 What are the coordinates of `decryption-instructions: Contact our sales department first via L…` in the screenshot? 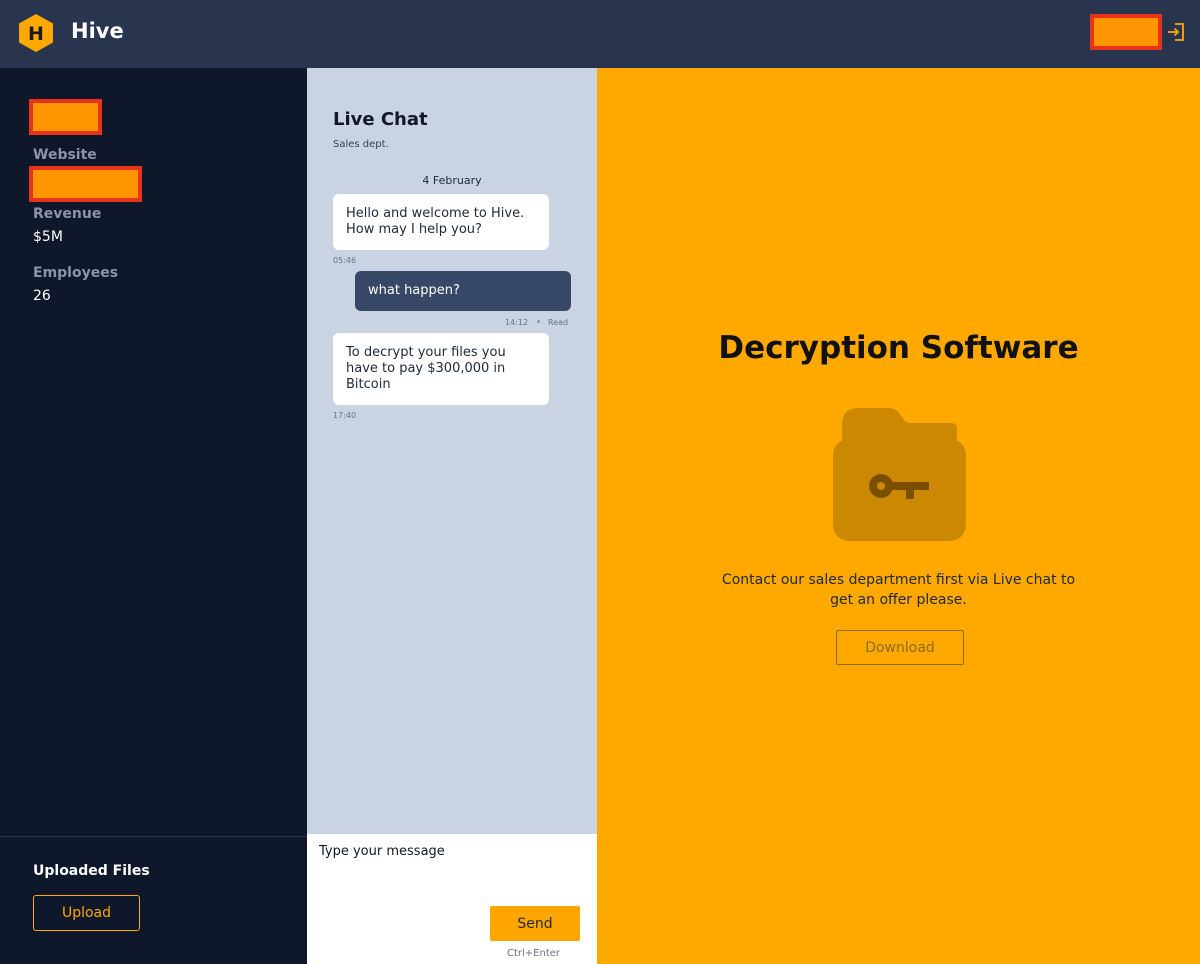 It's located at (898, 590).